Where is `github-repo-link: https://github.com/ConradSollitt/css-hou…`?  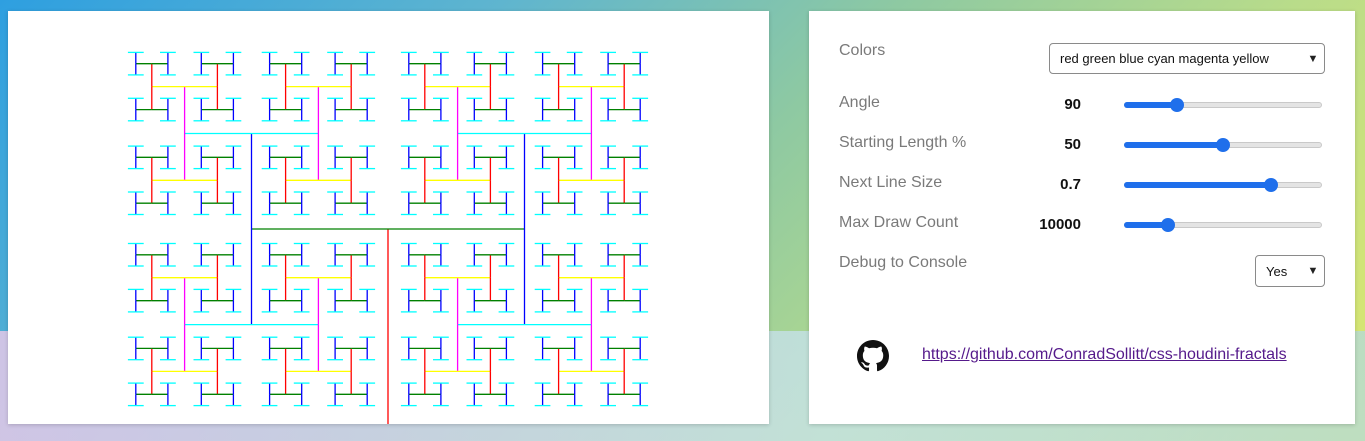 github-repo-link: https://github.com/ConradSollitt/css-hou… is located at coordinates (1104, 355).